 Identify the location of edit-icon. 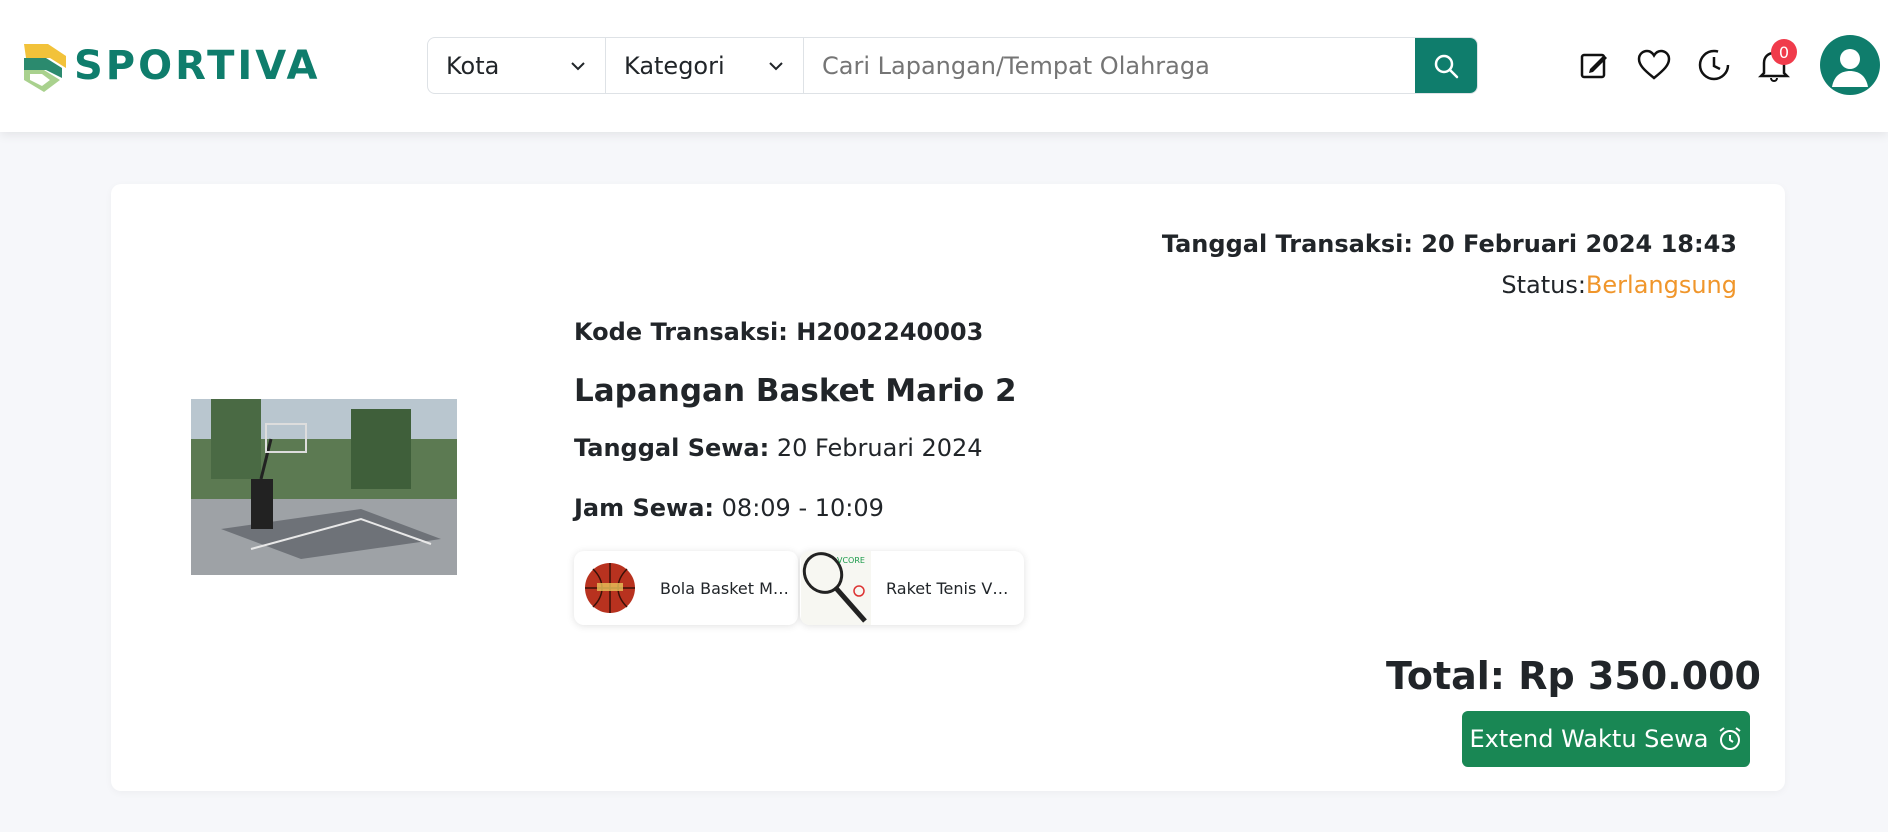
(1594, 65).